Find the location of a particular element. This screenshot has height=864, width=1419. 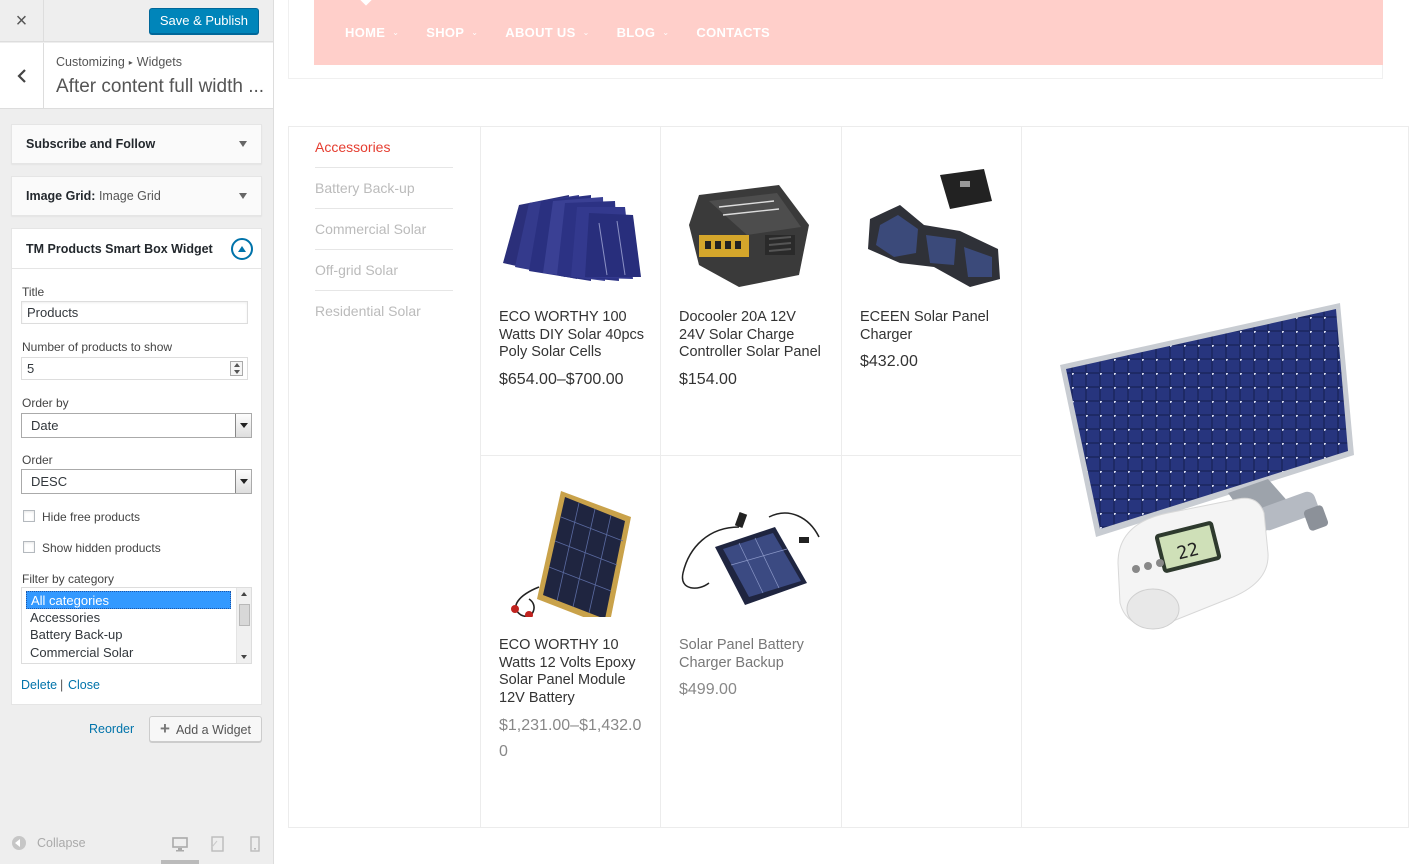

mobile-preview-icon is located at coordinates (255, 844).